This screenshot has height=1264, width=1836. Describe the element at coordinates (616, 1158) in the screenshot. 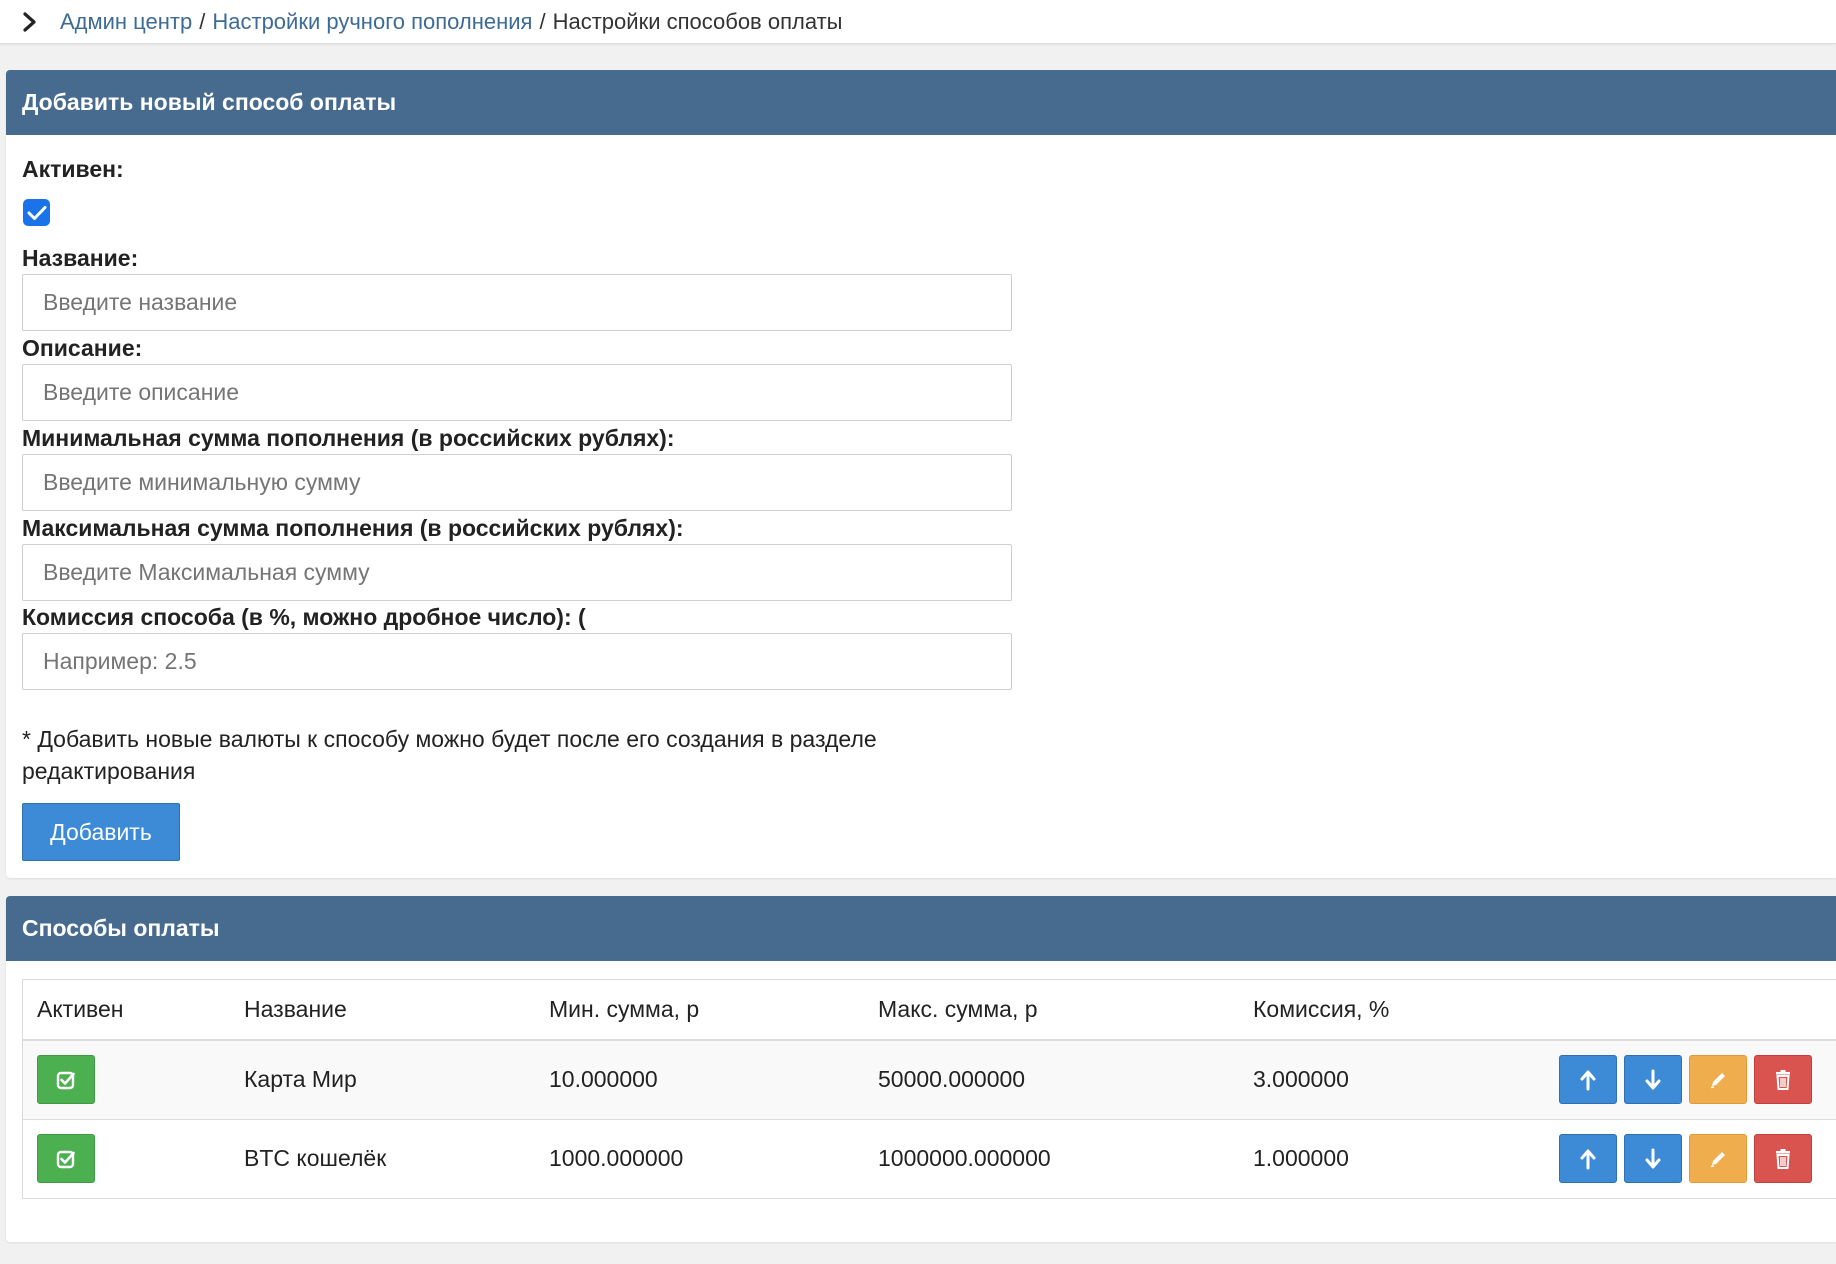

I see `cell-min: 1000.000000` at that location.